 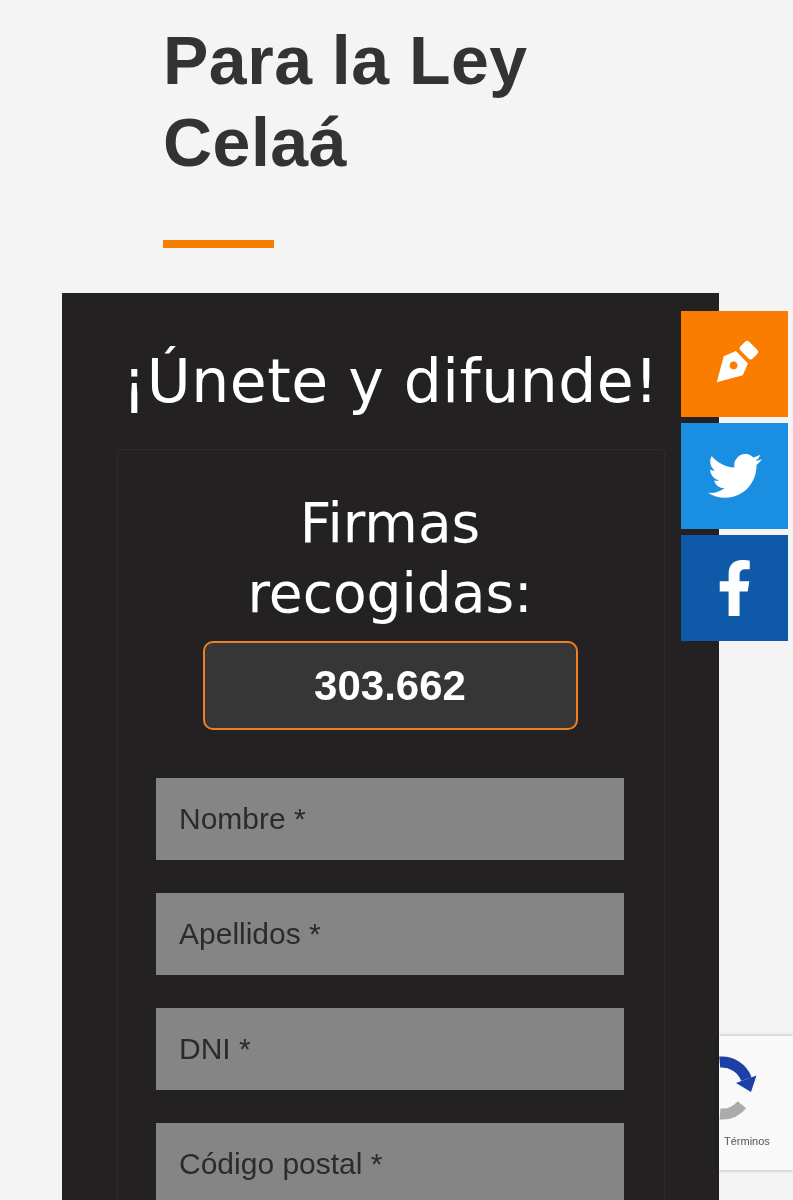 I want to click on input-field: DNI *, so click(x=390, y=1049).